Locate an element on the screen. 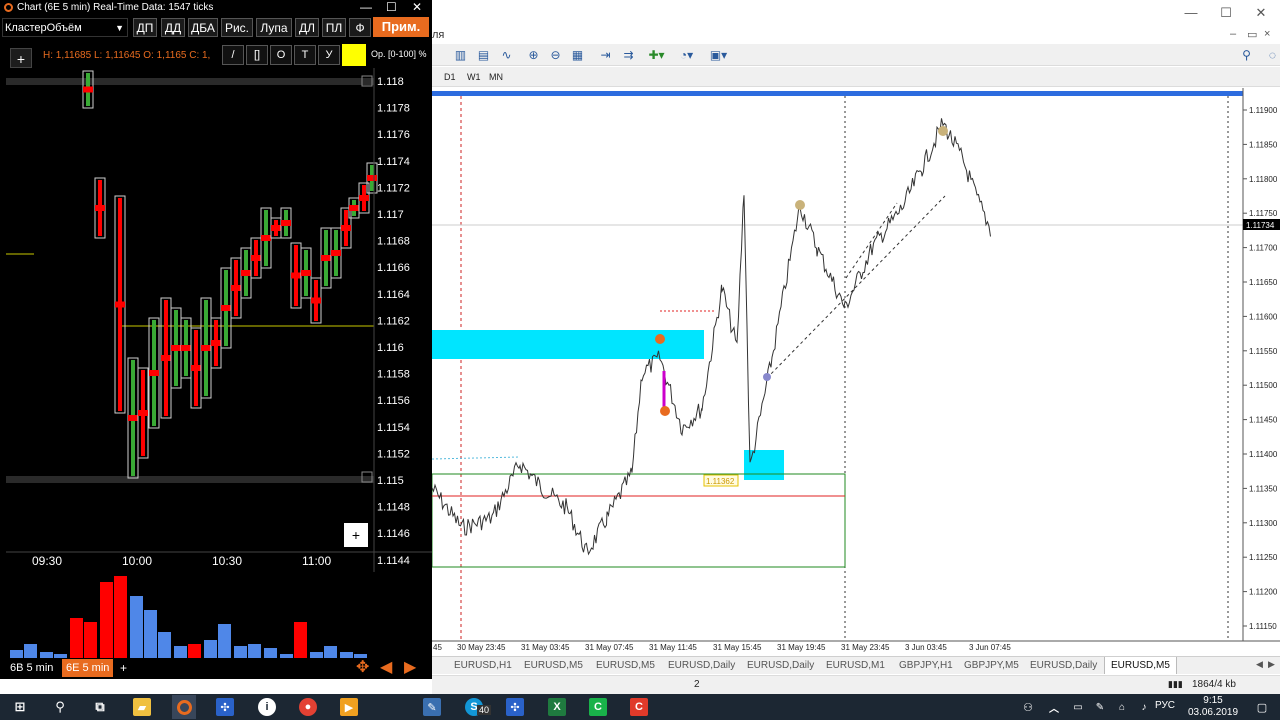 This screenshot has width=1280, height=720. chart-tab-4: EURUSD,Daily is located at coordinates (701, 665).